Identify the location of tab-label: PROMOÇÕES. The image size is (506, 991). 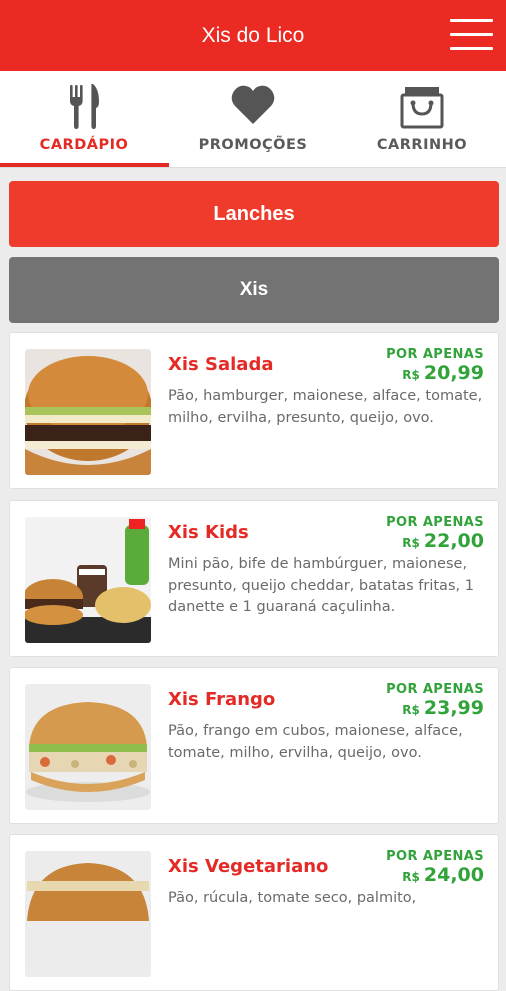
(253, 145).